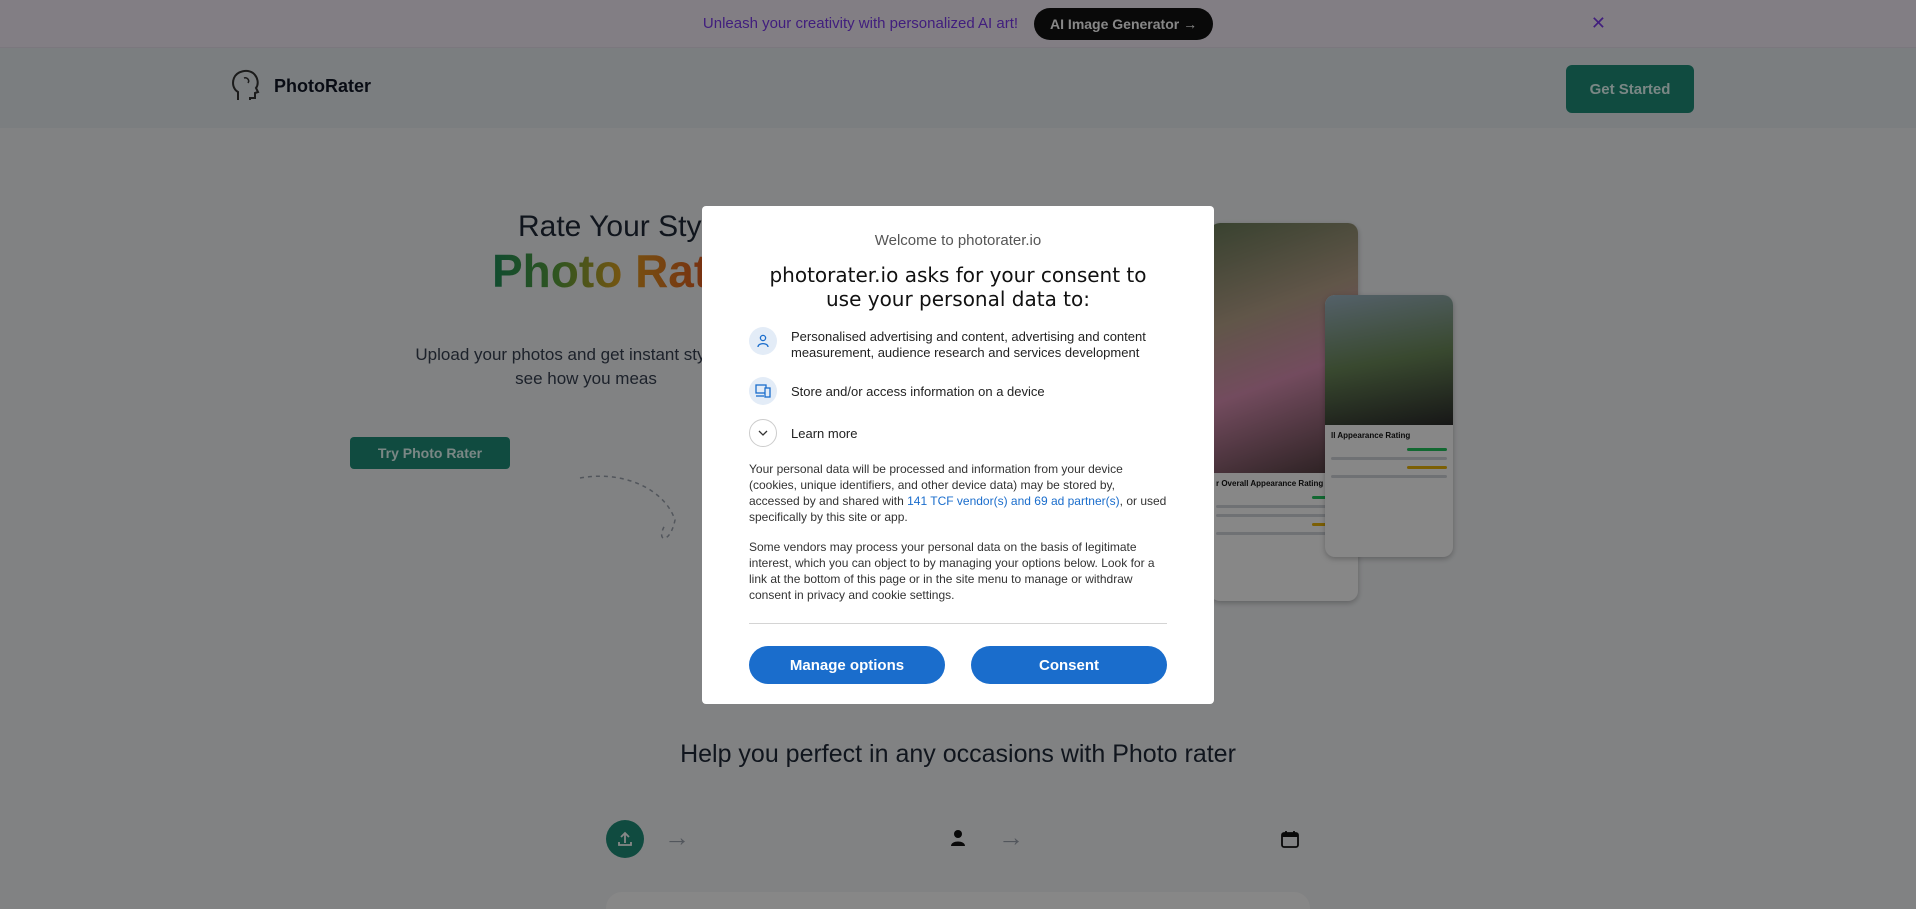 The width and height of the screenshot is (1916, 909). I want to click on consent-button: Consent, so click(1069, 665).